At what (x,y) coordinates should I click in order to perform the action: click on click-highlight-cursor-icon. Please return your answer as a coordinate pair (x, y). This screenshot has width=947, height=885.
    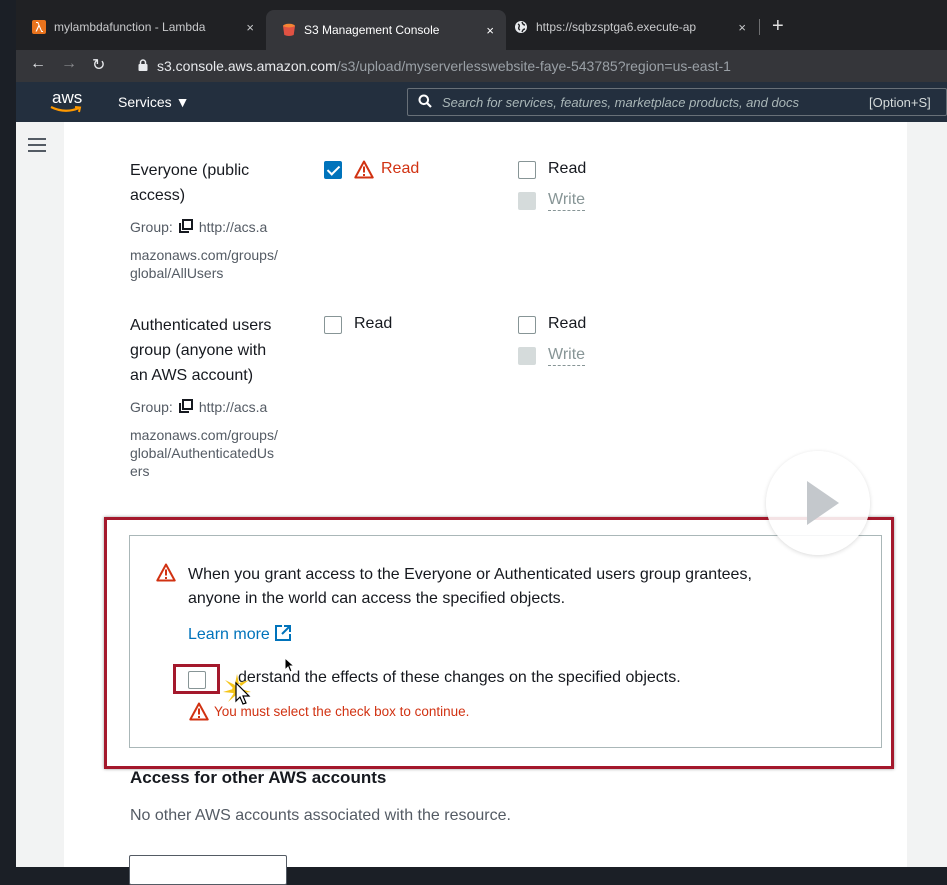
    Looking at the image, I should click on (237, 689).